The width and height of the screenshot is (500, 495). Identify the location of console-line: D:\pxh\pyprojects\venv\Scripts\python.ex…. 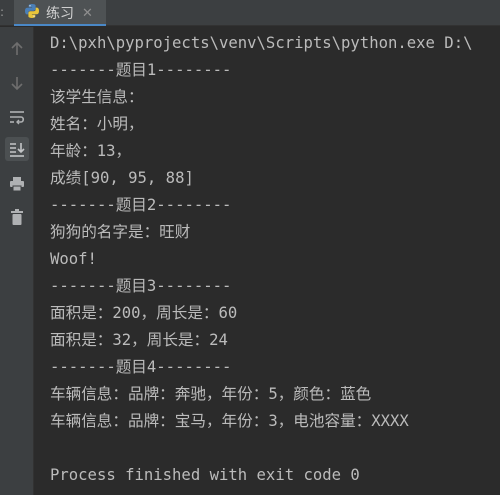
(261, 43).